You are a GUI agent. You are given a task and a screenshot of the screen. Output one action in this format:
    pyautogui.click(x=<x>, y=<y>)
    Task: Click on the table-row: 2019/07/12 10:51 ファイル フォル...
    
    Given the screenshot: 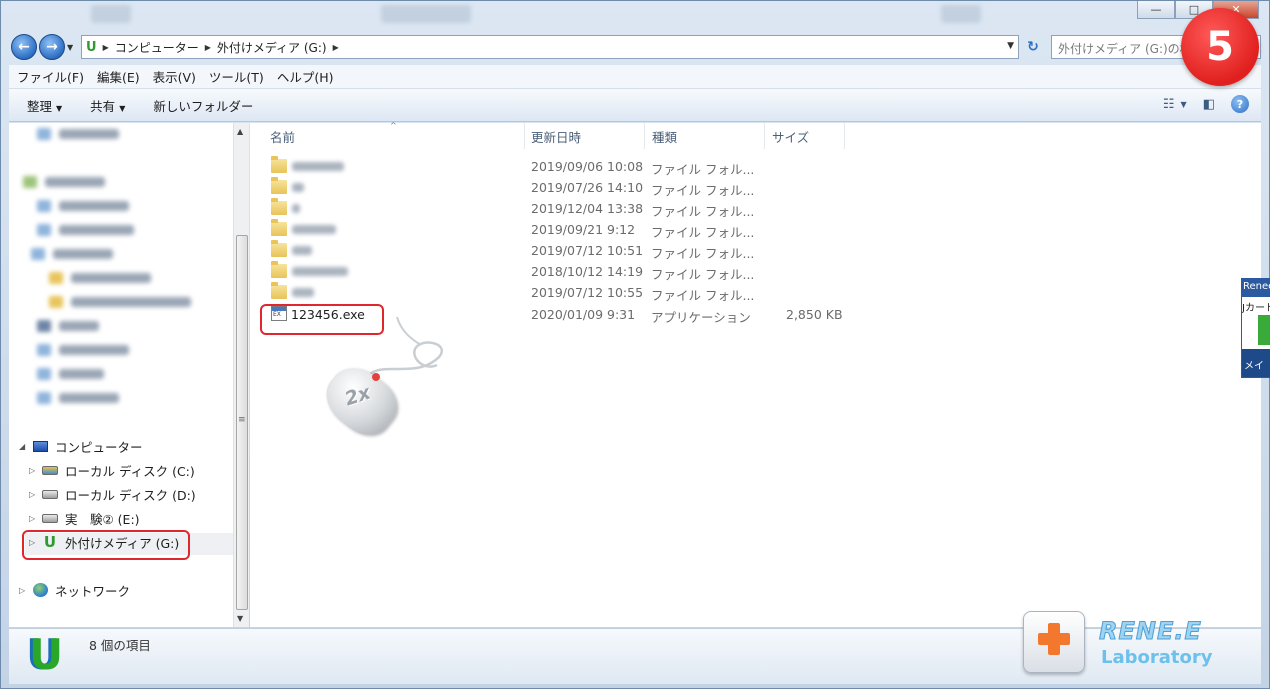 What is the action you would take?
    pyautogui.click(x=550, y=250)
    